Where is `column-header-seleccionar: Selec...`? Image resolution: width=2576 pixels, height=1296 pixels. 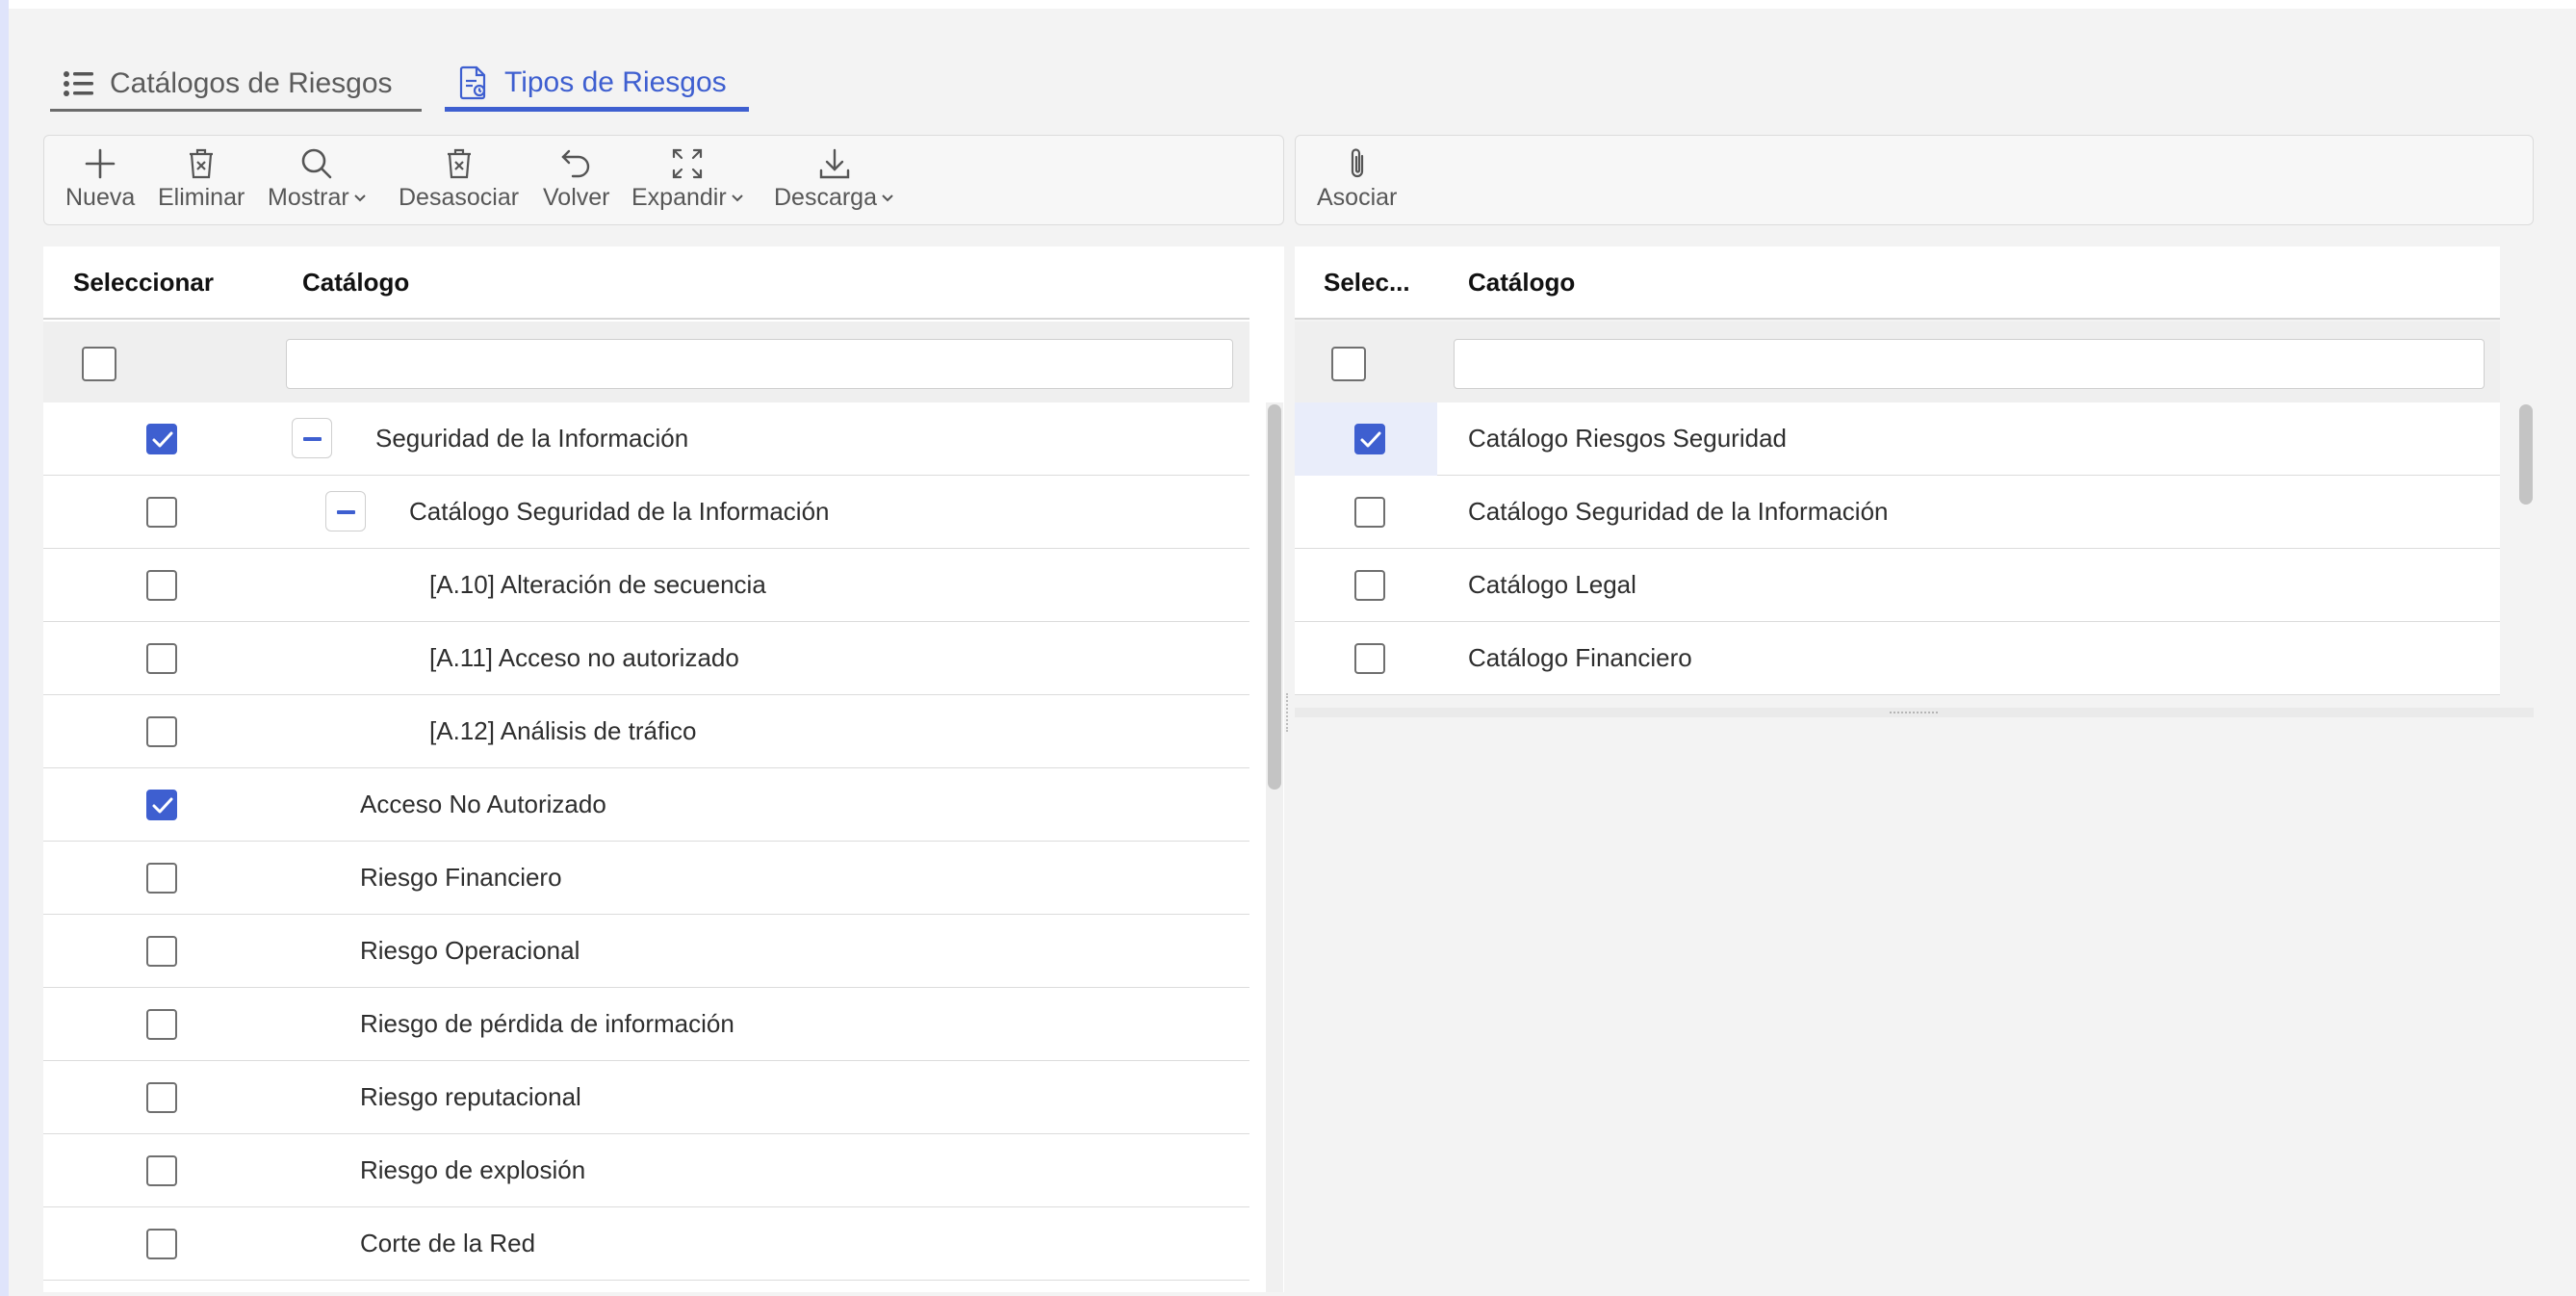
column-header-seleccionar: Selec... is located at coordinates (1367, 283).